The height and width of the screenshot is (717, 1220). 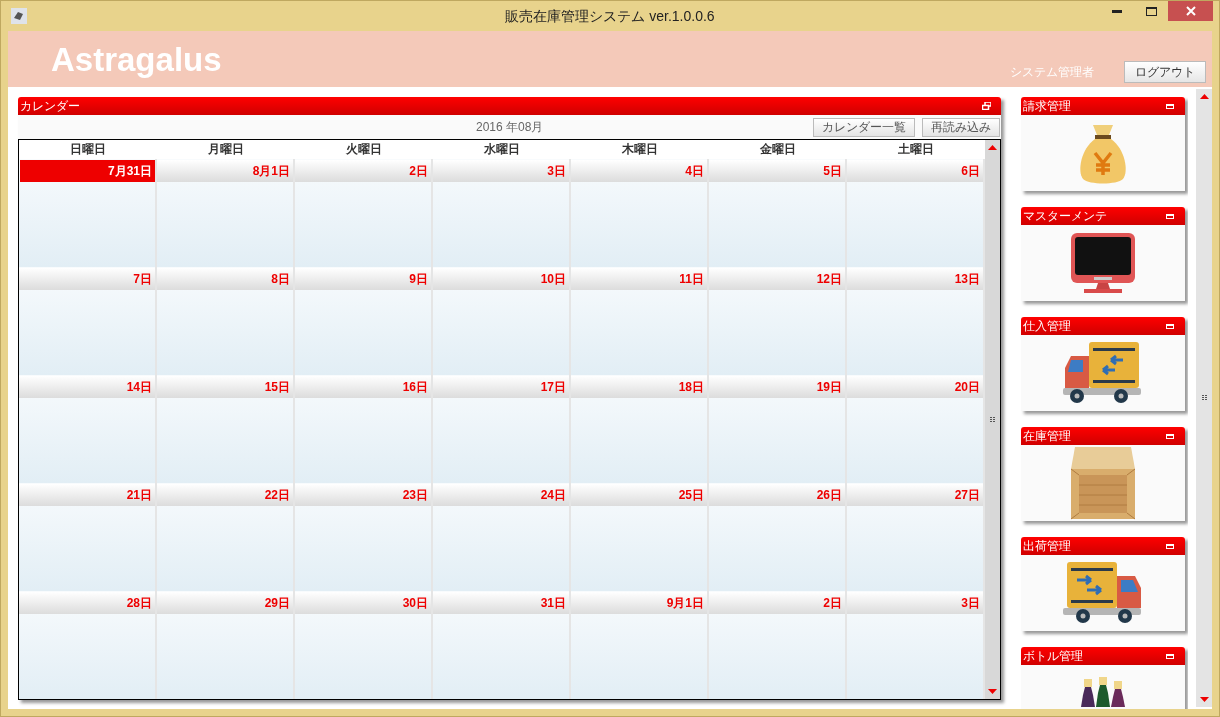 What do you see at coordinates (364, 537) in the screenshot?
I see `day-cell: 23日` at bounding box center [364, 537].